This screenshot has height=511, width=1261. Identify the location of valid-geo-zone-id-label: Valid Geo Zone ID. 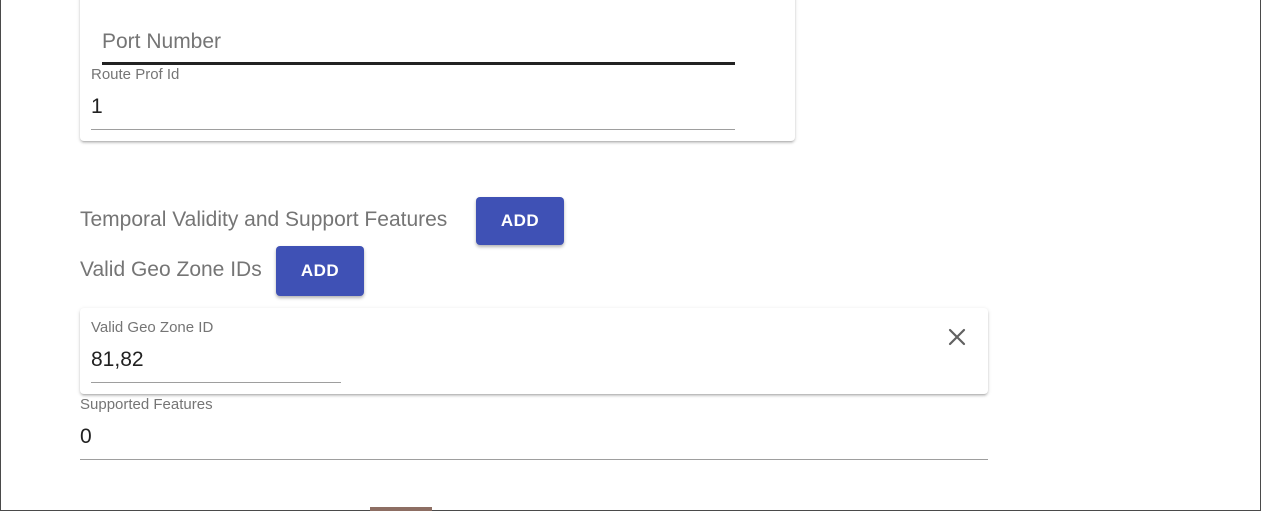
(152, 327).